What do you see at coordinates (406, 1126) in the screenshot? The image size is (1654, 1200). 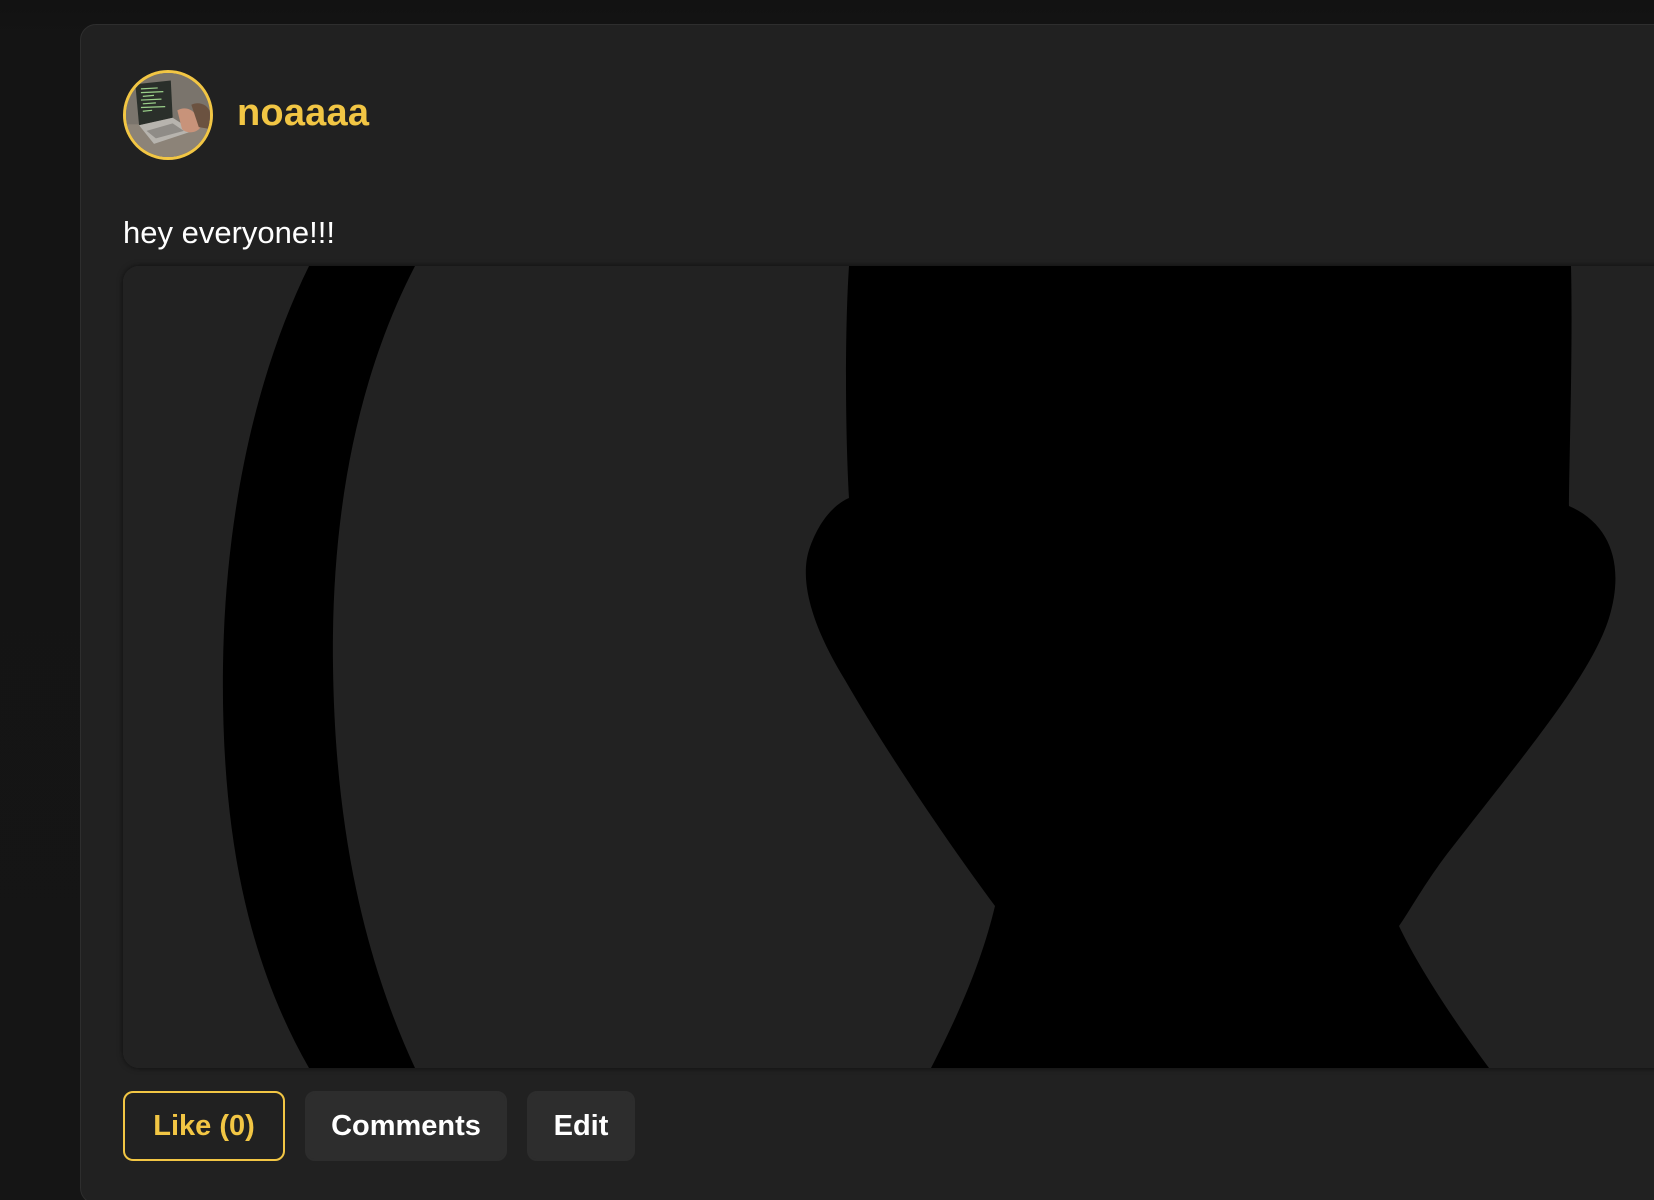 I see `comments-button: Comments` at bounding box center [406, 1126].